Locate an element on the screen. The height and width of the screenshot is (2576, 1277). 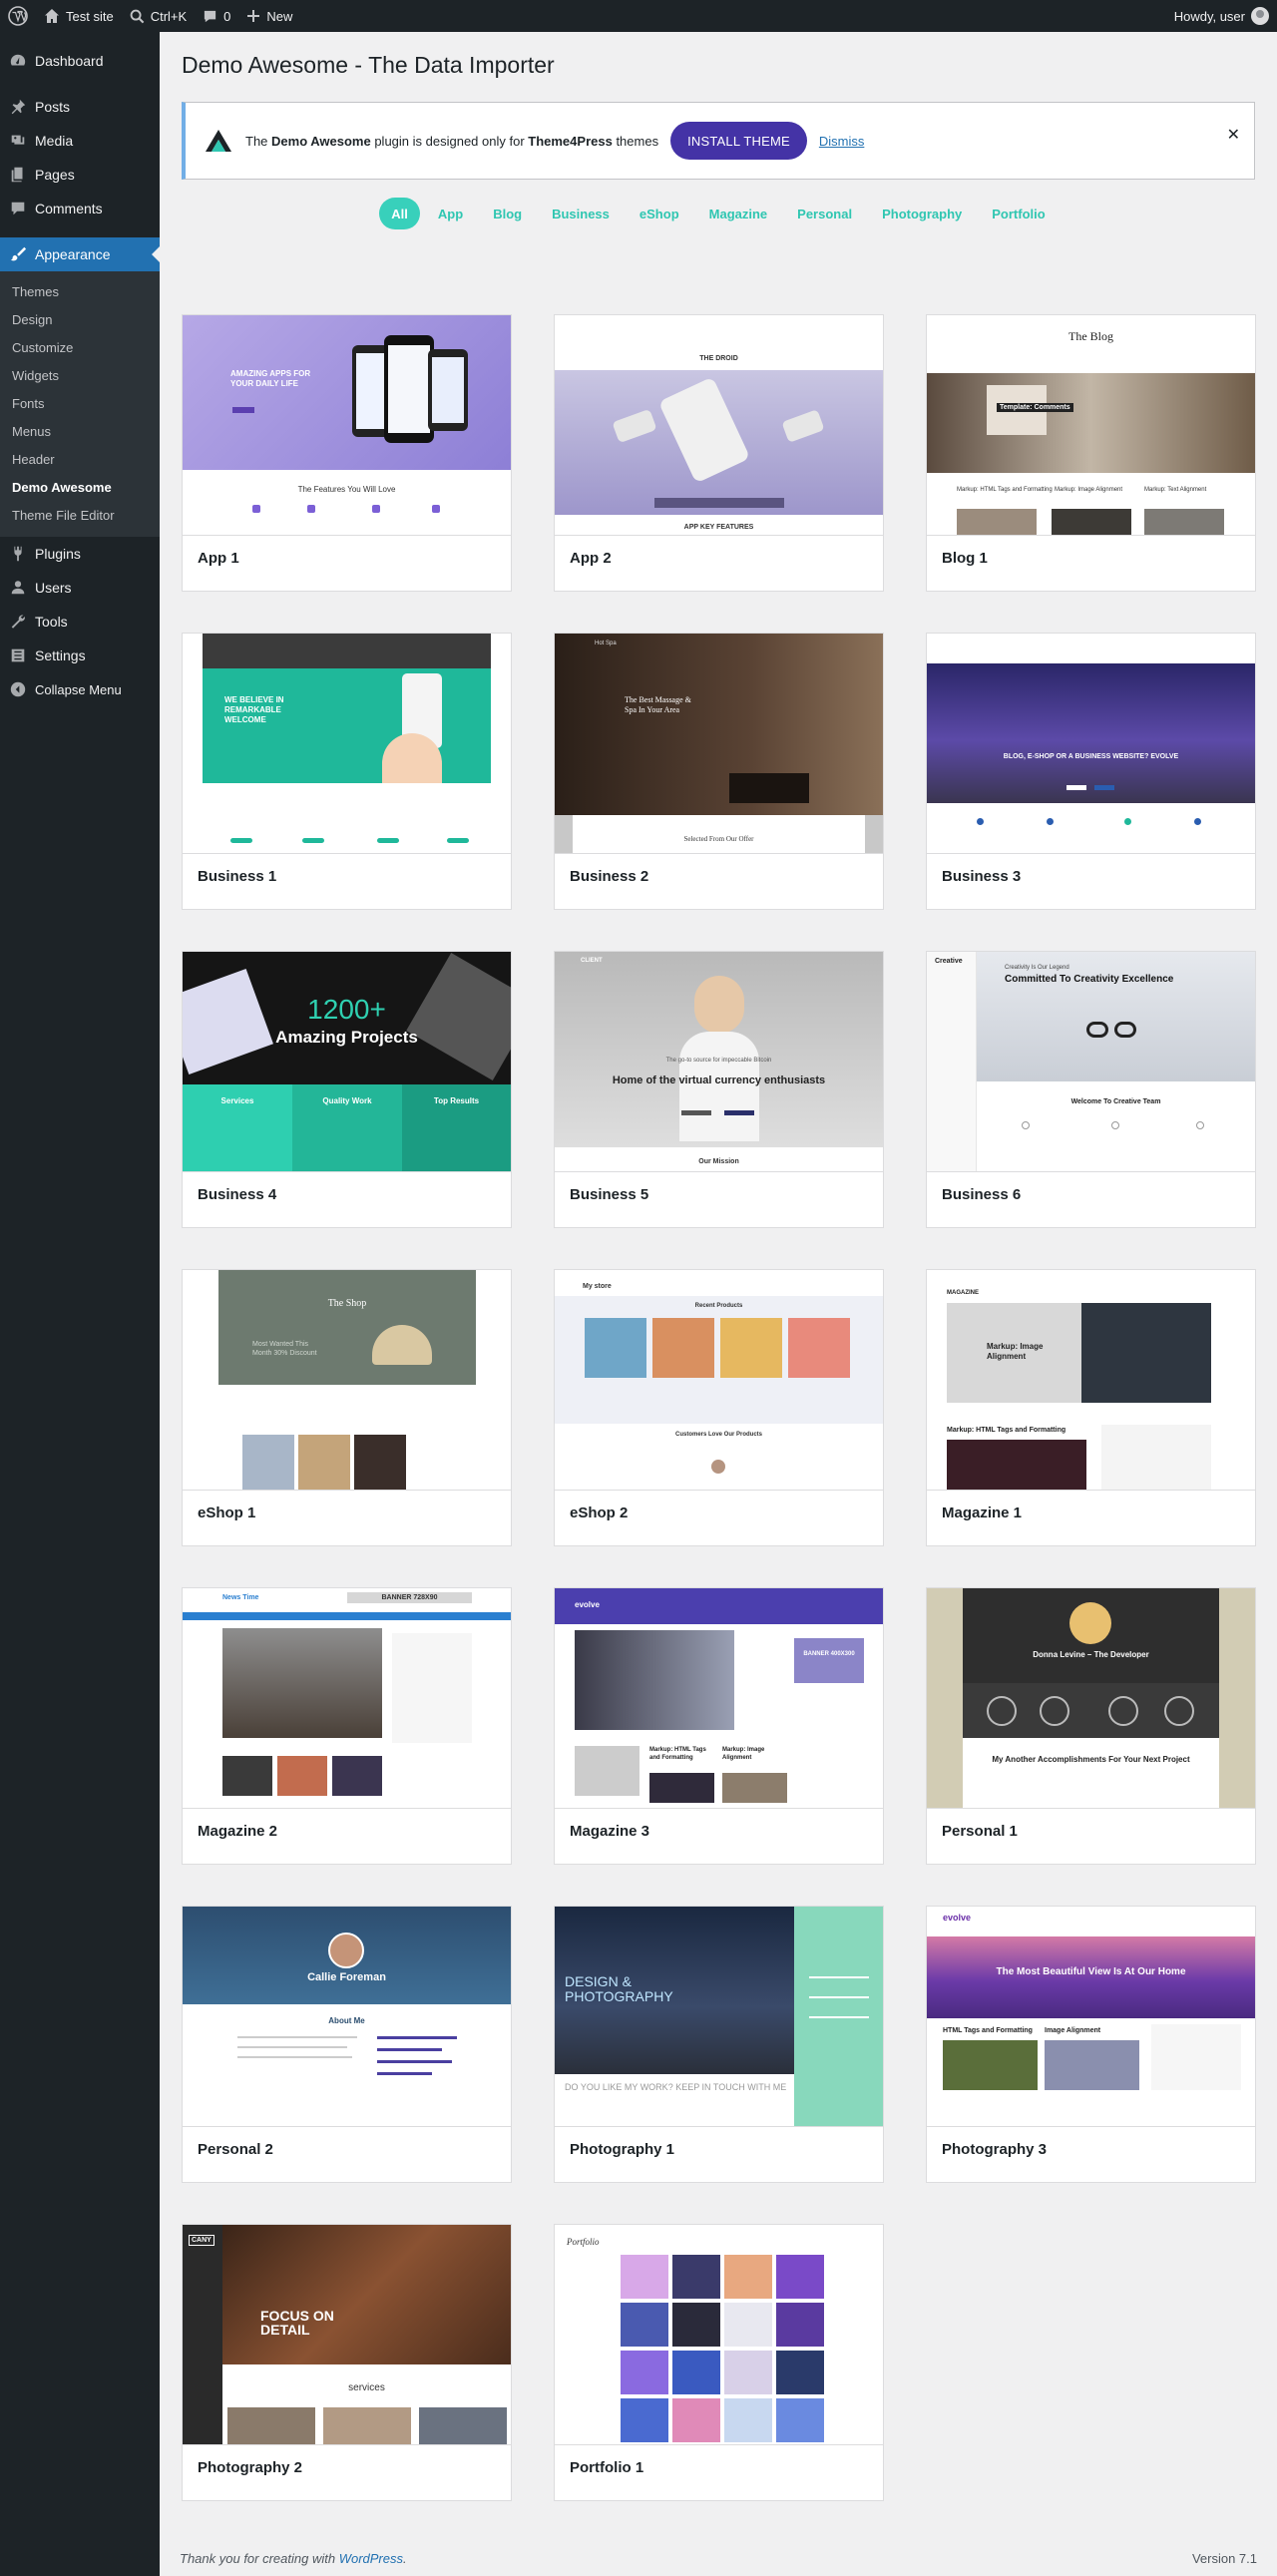
menu-posts: Posts is located at coordinates (80, 107).